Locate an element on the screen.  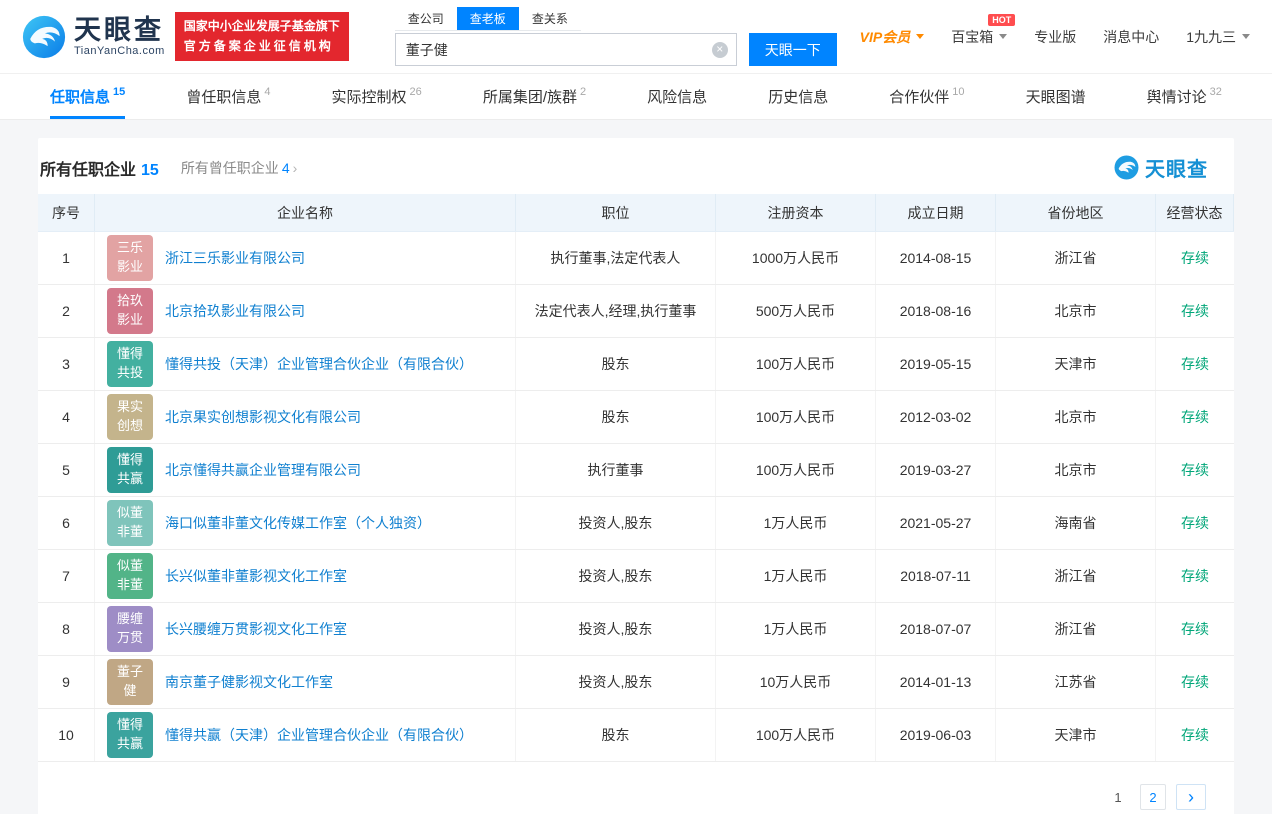
company-name-link: 浙江三乐影业有限公司 is located at coordinates (235, 258).